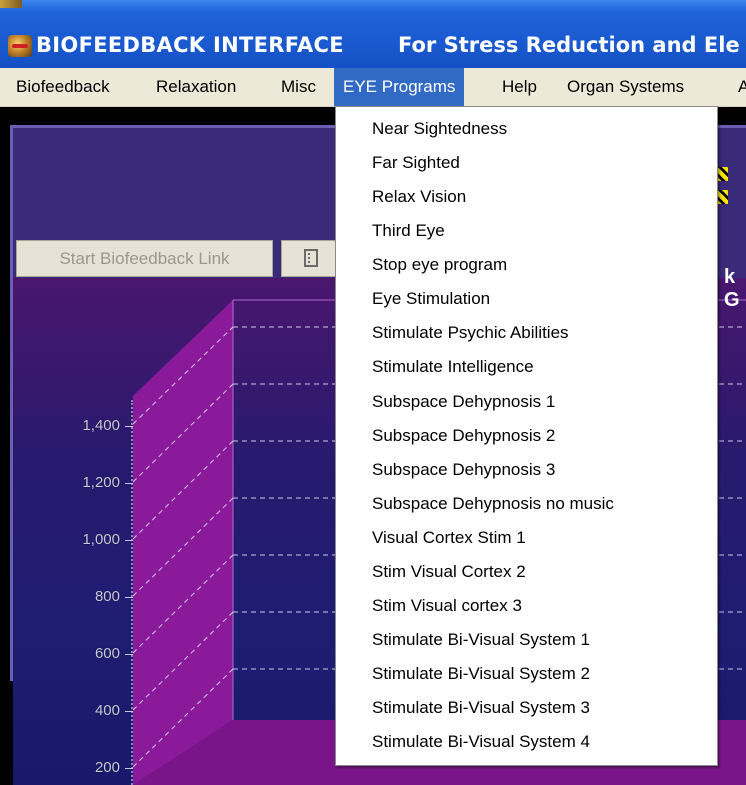 The width and height of the screenshot is (746, 785). I want to click on menu-item-stimulate-bi-visual-system-1: Stimulate Bi-Visual System 1, so click(481, 640).